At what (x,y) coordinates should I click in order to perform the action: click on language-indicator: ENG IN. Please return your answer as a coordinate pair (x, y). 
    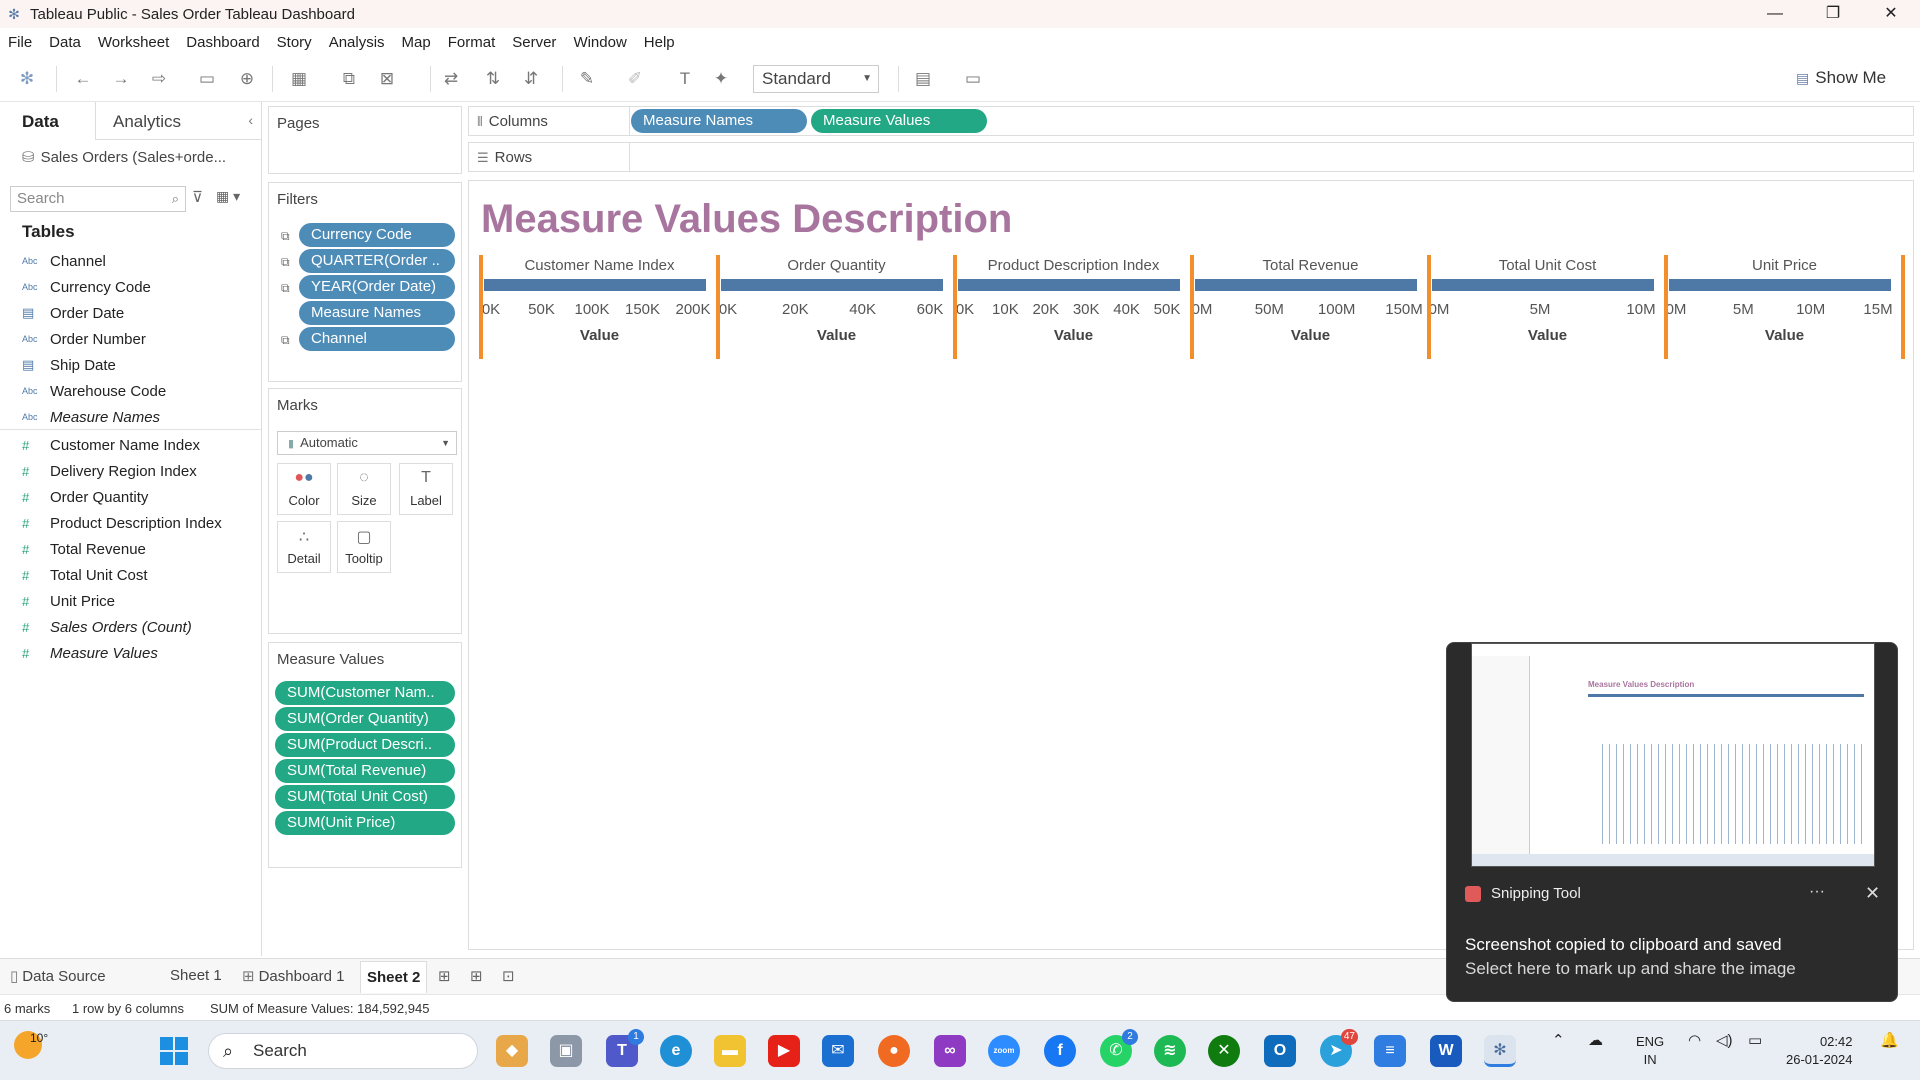
    Looking at the image, I should click on (1650, 1051).